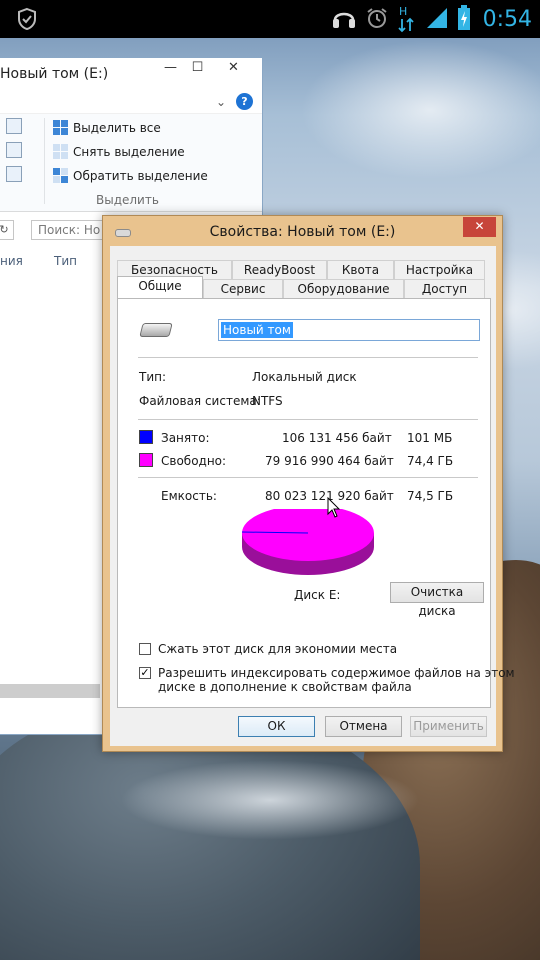 This screenshot has width=540, height=960. What do you see at coordinates (117, 127) in the screenshot?
I see `select-all-label: Выделить все` at bounding box center [117, 127].